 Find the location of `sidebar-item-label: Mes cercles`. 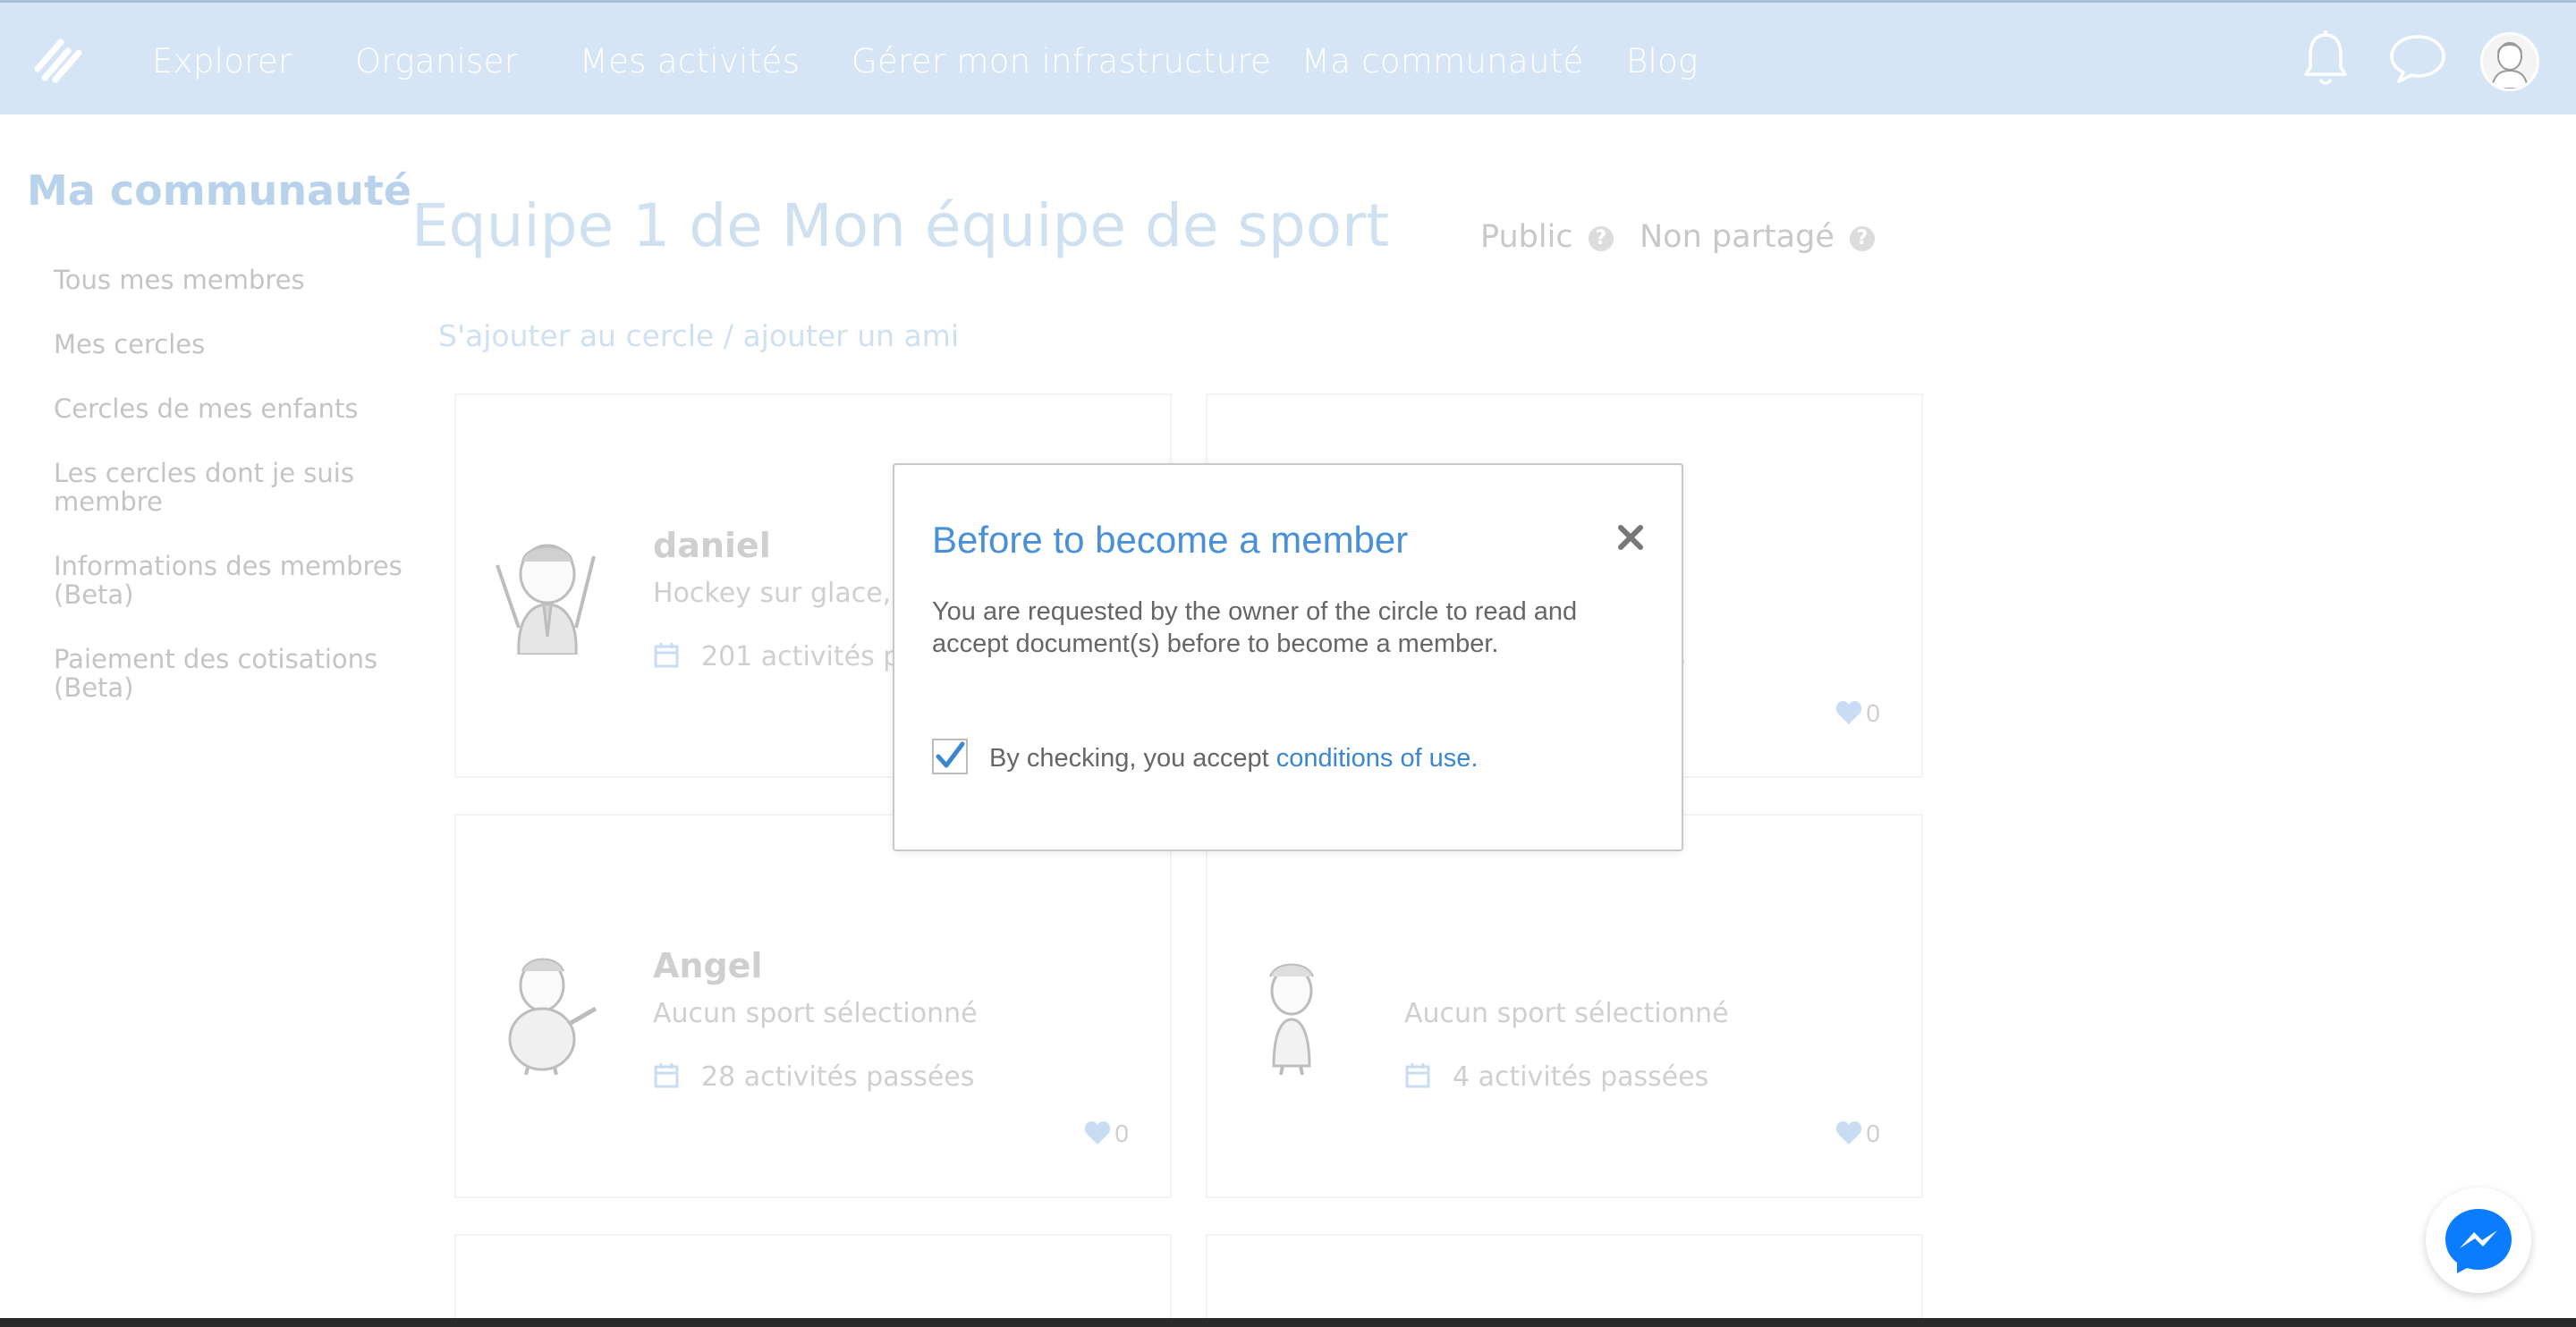

sidebar-item-label: Mes cercles is located at coordinates (130, 344).